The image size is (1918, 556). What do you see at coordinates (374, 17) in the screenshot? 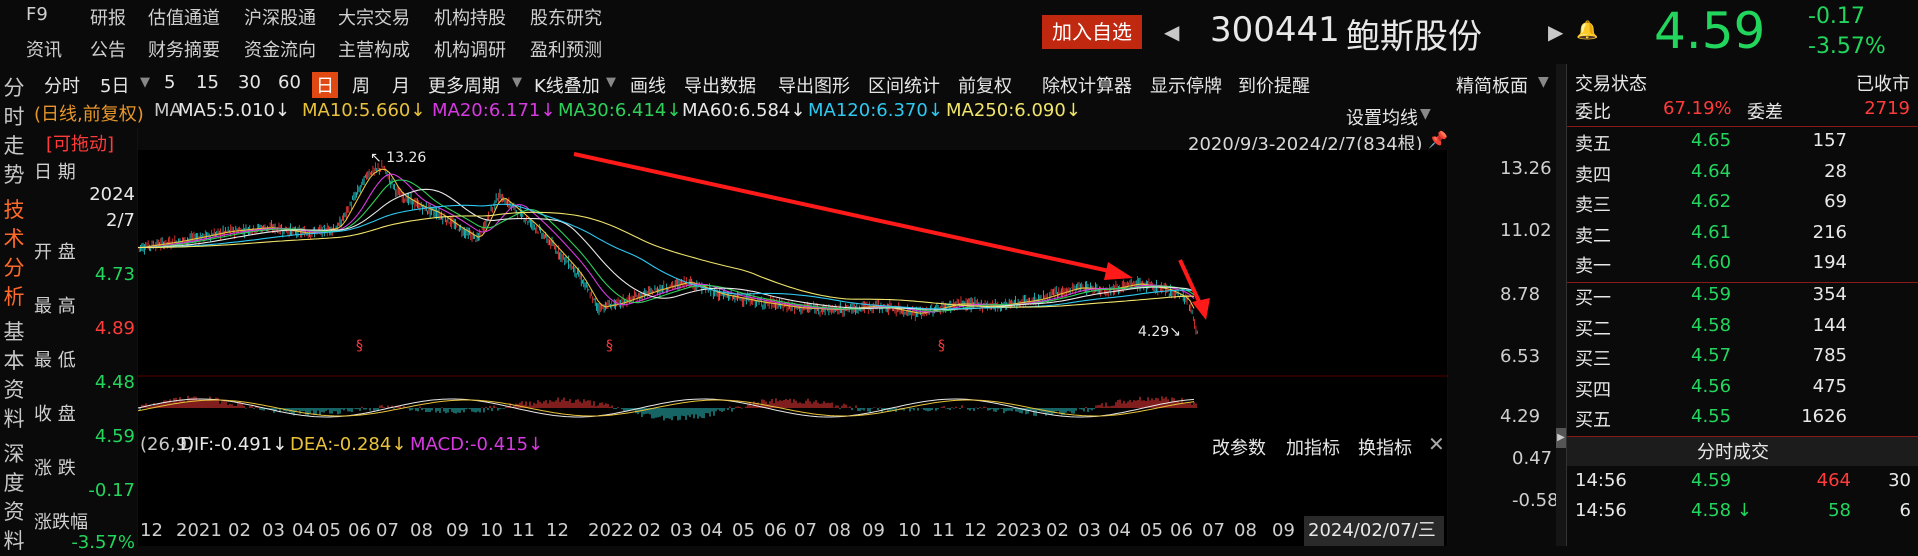
I see `menu-item: 大宗交易` at bounding box center [374, 17].